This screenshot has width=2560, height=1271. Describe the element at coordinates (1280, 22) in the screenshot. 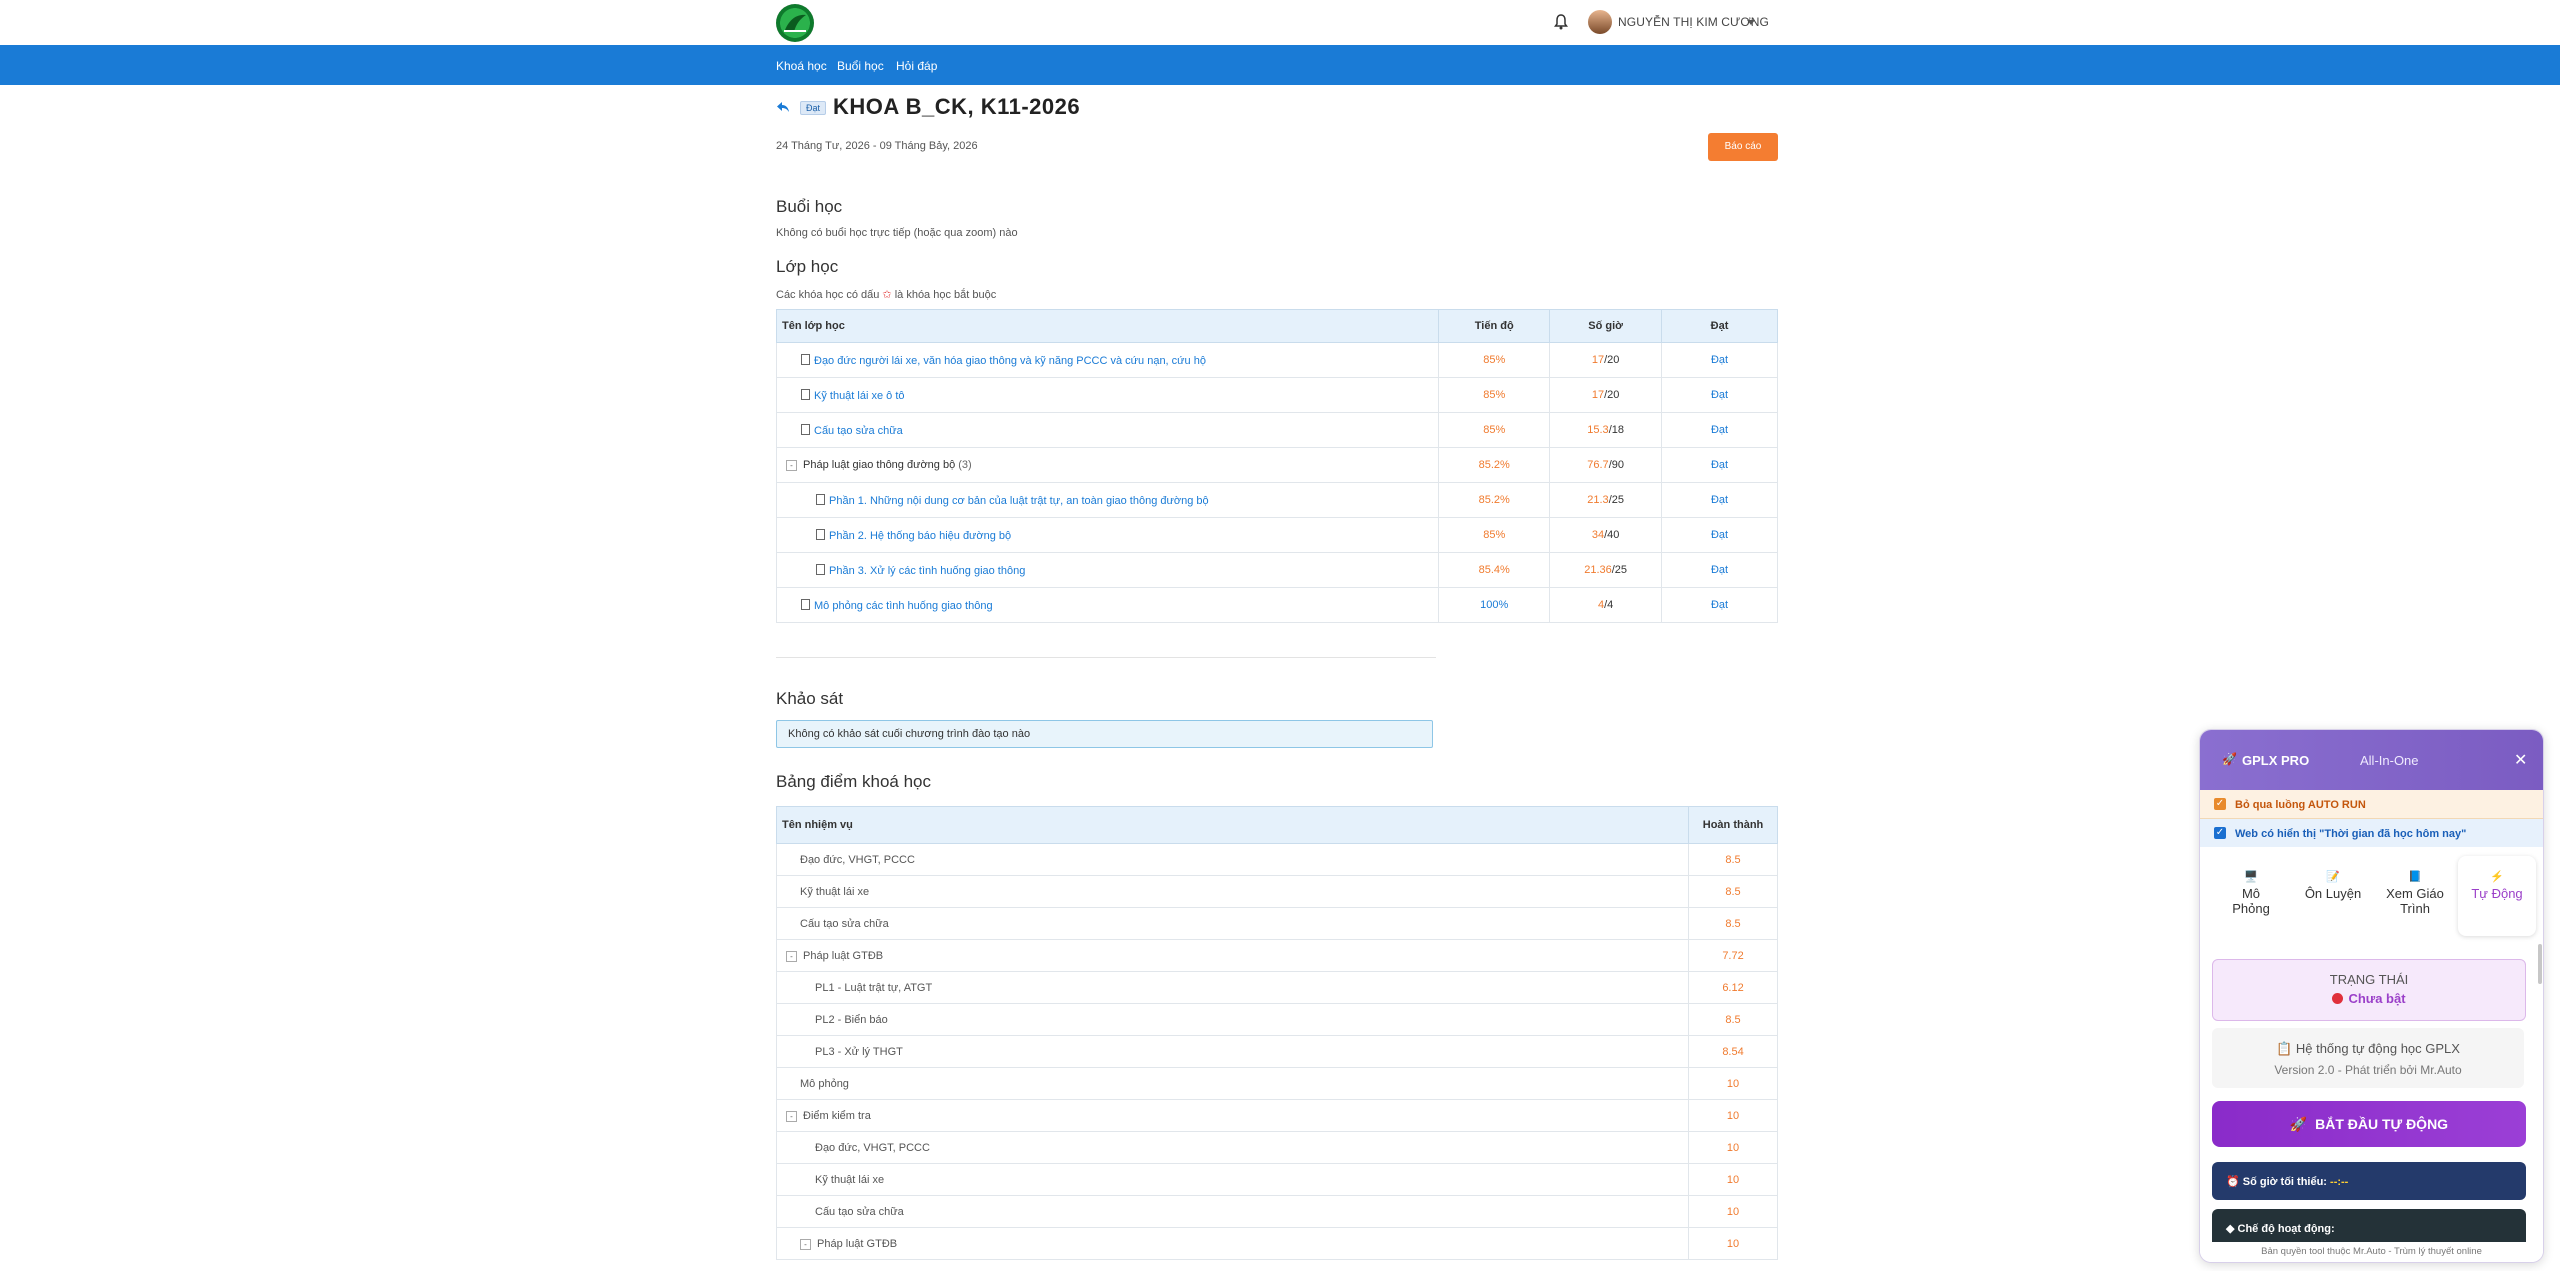

I see `top-bar: NGUYỄN THỊ KIM CƯƠNG` at that location.